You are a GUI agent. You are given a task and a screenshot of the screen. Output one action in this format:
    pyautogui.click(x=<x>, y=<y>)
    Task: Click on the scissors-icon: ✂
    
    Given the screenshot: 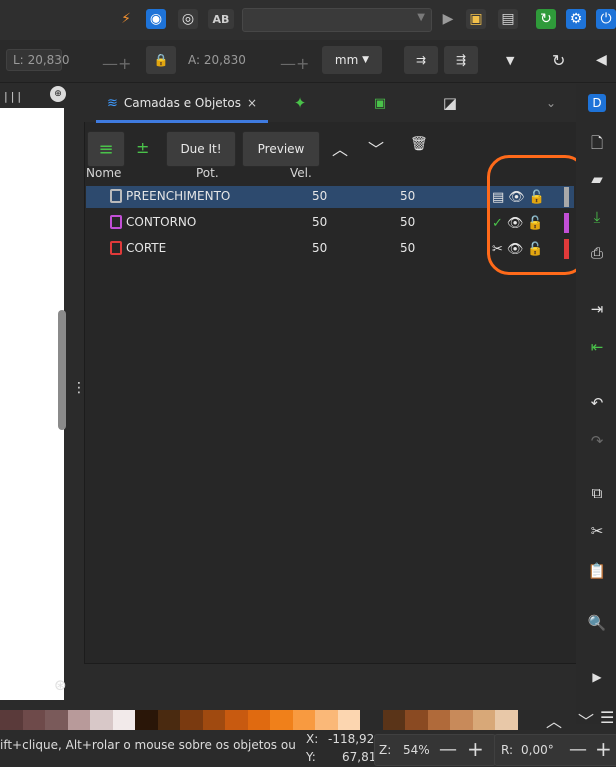 What is the action you would take?
    pyautogui.click(x=597, y=531)
    